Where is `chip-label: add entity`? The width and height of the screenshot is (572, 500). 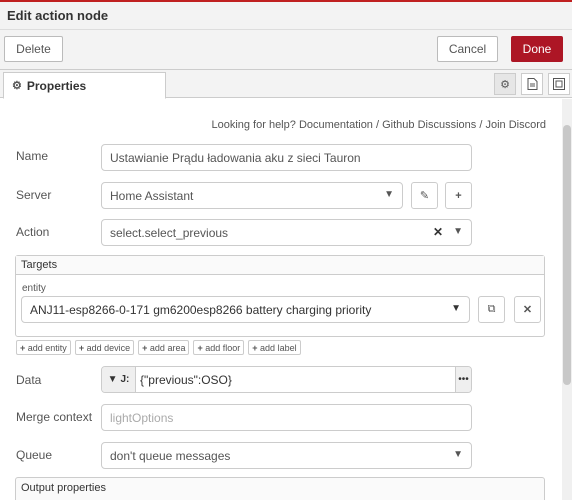 chip-label: add entity is located at coordinates (47, 347).